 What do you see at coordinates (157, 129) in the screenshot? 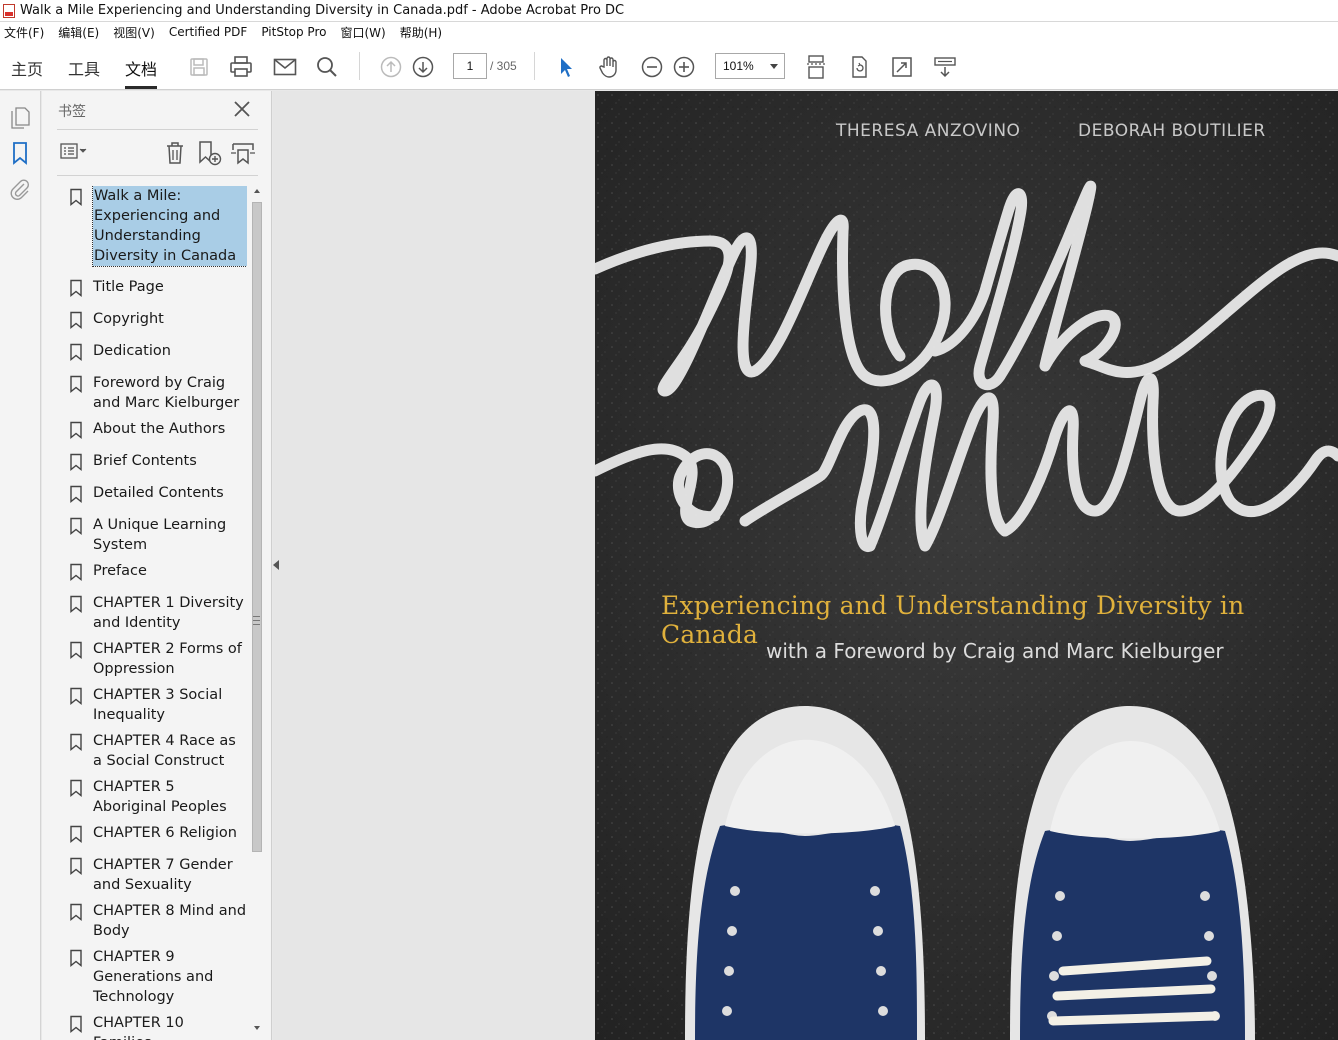
I see `divider` at bounding box center [157, 129].